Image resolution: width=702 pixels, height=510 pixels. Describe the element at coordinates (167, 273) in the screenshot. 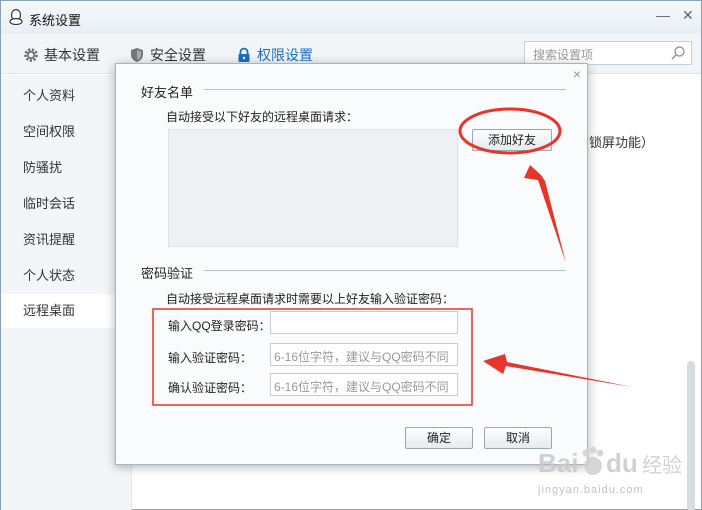

I see `password-section-title: 密码验证` at that location.